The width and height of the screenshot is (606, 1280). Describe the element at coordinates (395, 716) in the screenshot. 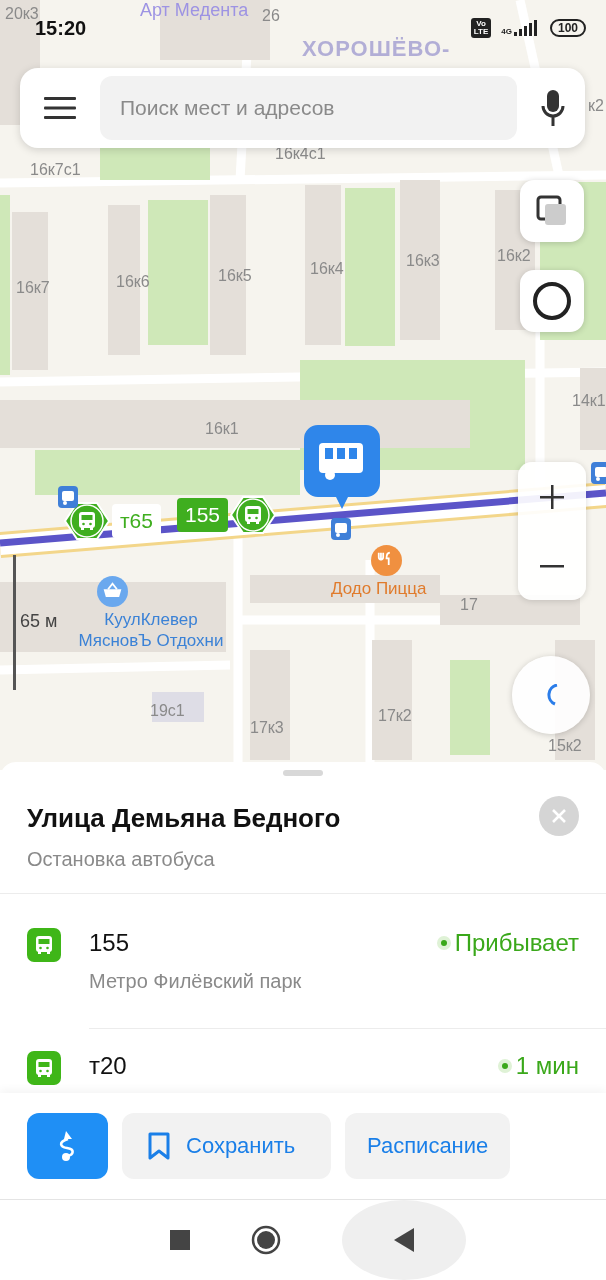

I see `building-number: 17к2` at that location.